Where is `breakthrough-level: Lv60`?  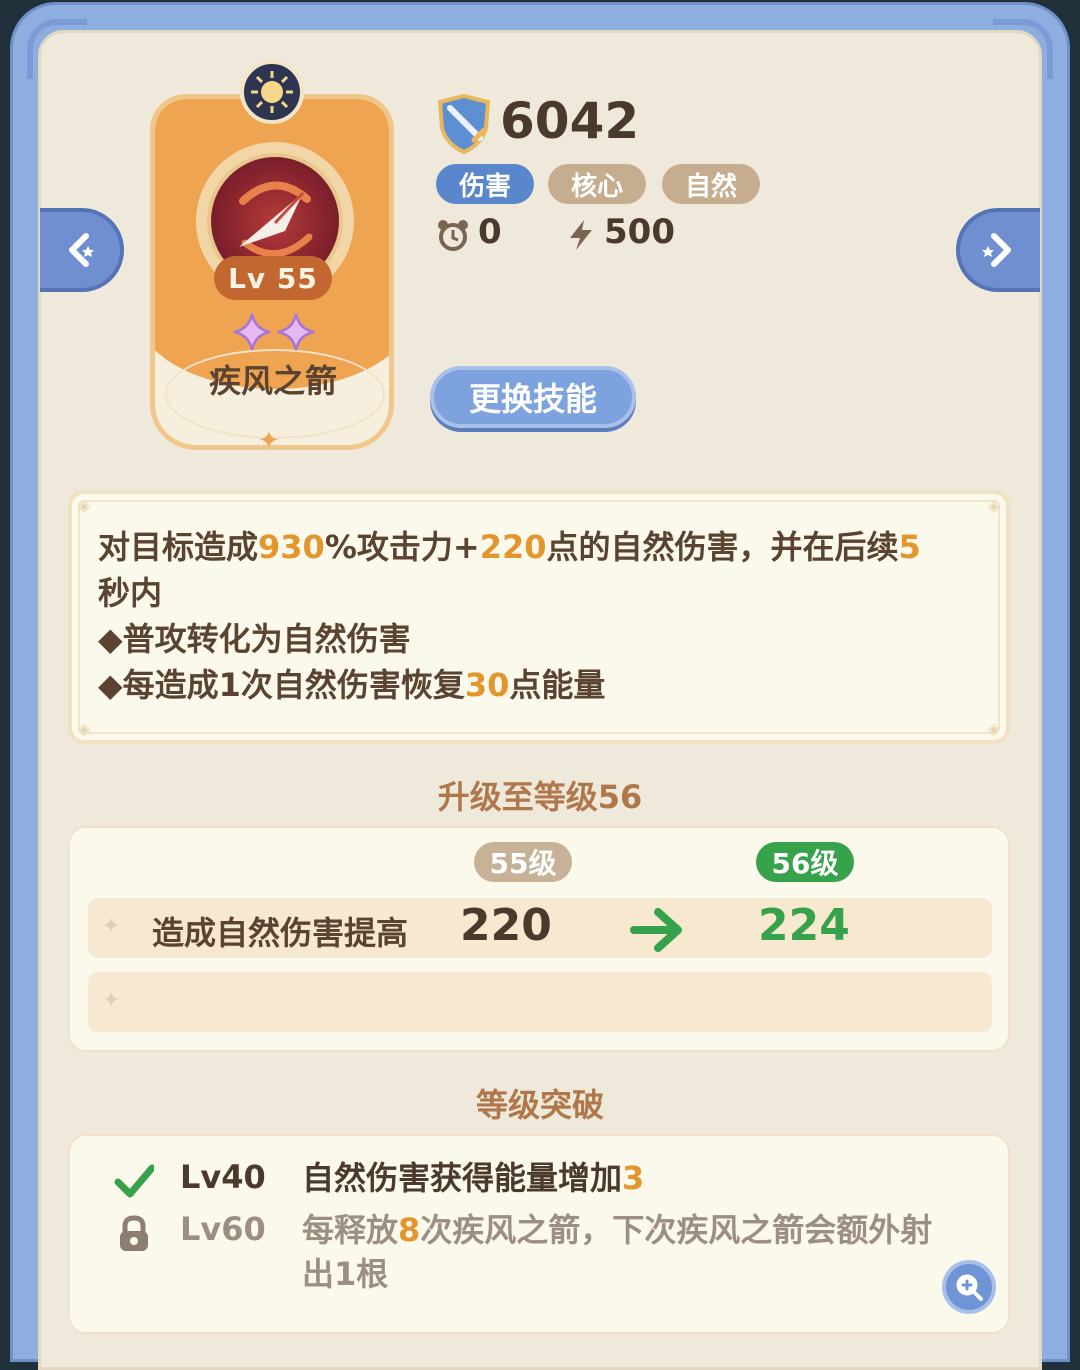 breakthrough-level: Lv60 is located at coordinates (223, 1229).